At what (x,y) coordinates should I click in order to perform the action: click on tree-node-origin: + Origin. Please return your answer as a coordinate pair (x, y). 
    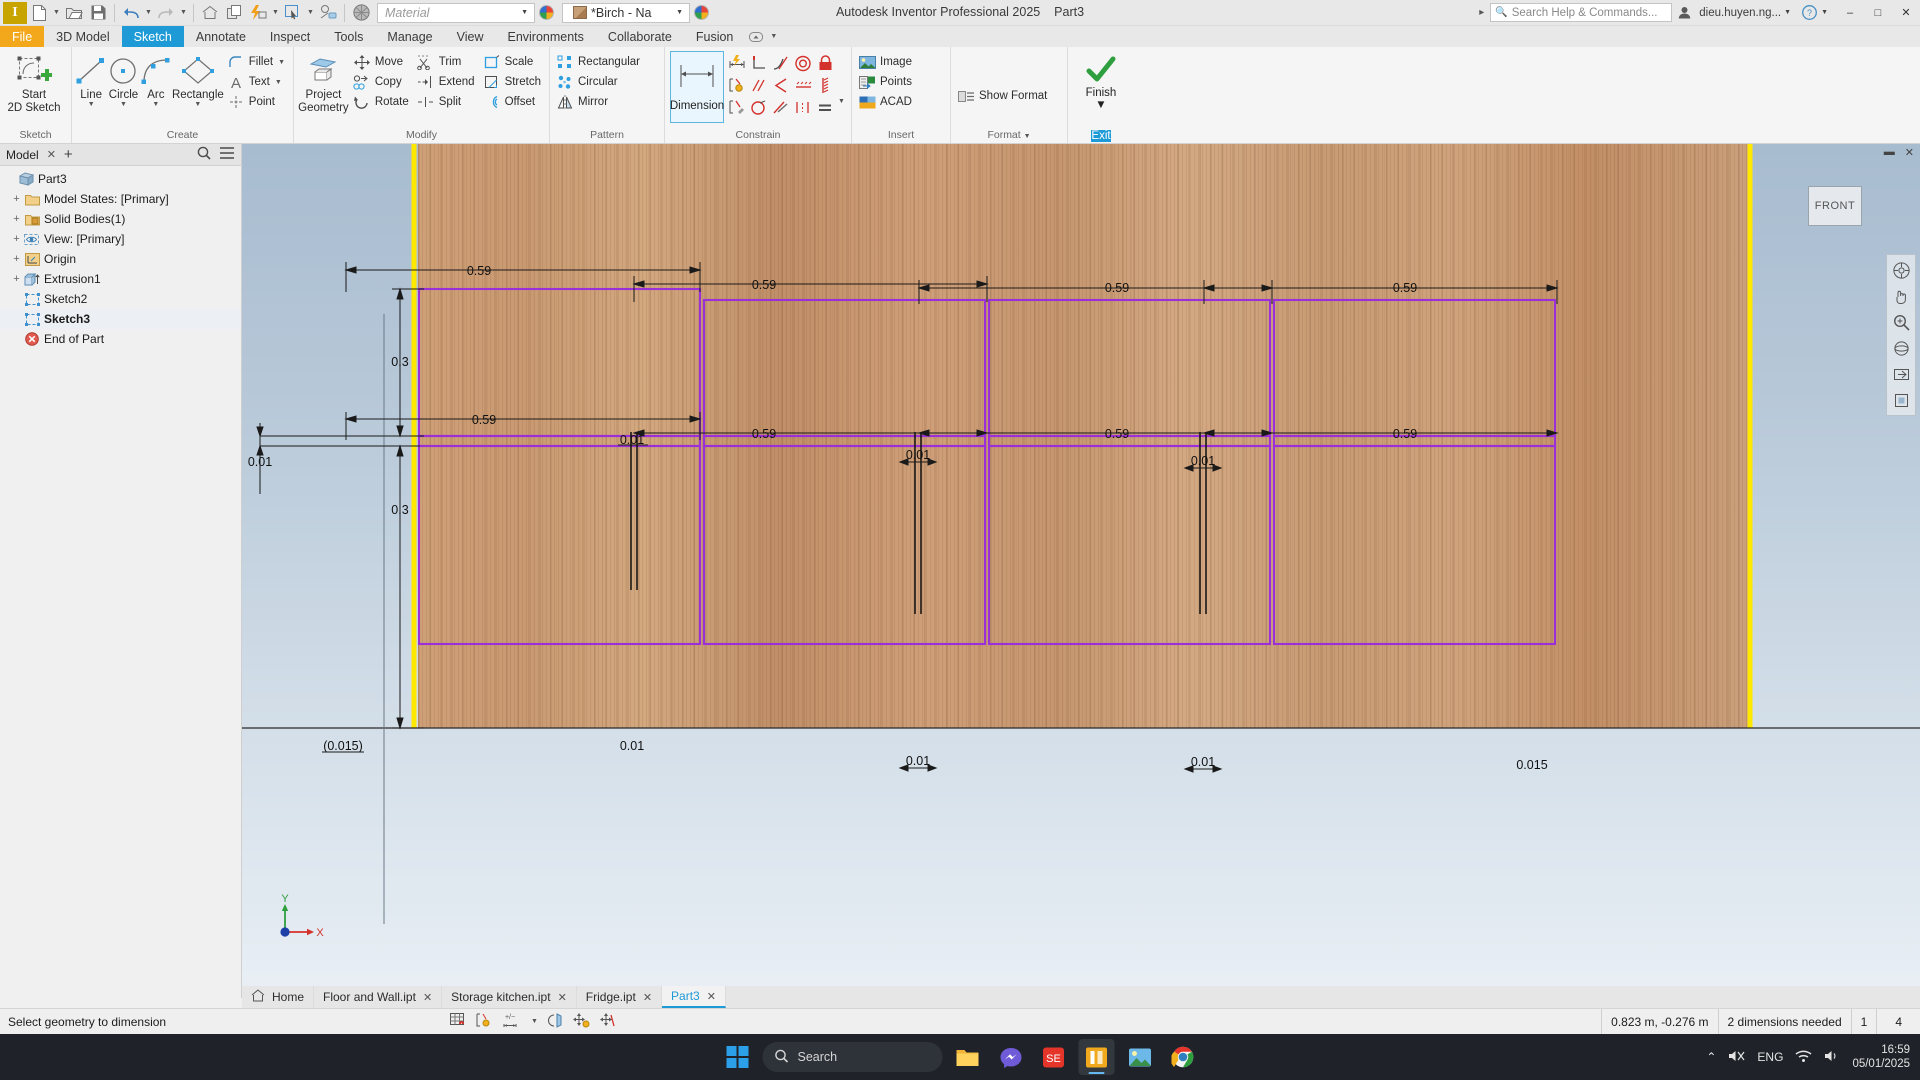
    Looking at the image, I should click on (120, 259).